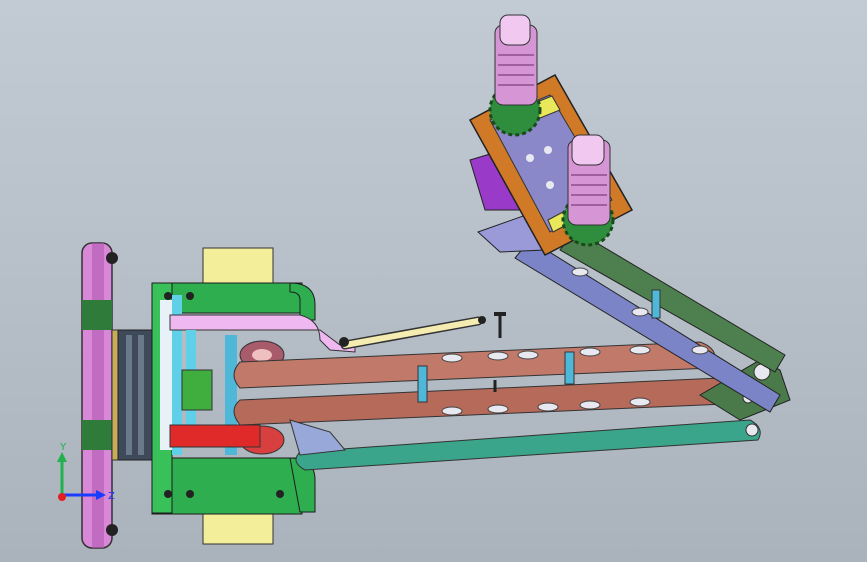  Describe the element at coordinates (62, 497) in the screenshot. I see `x-axis-marker` at that location.